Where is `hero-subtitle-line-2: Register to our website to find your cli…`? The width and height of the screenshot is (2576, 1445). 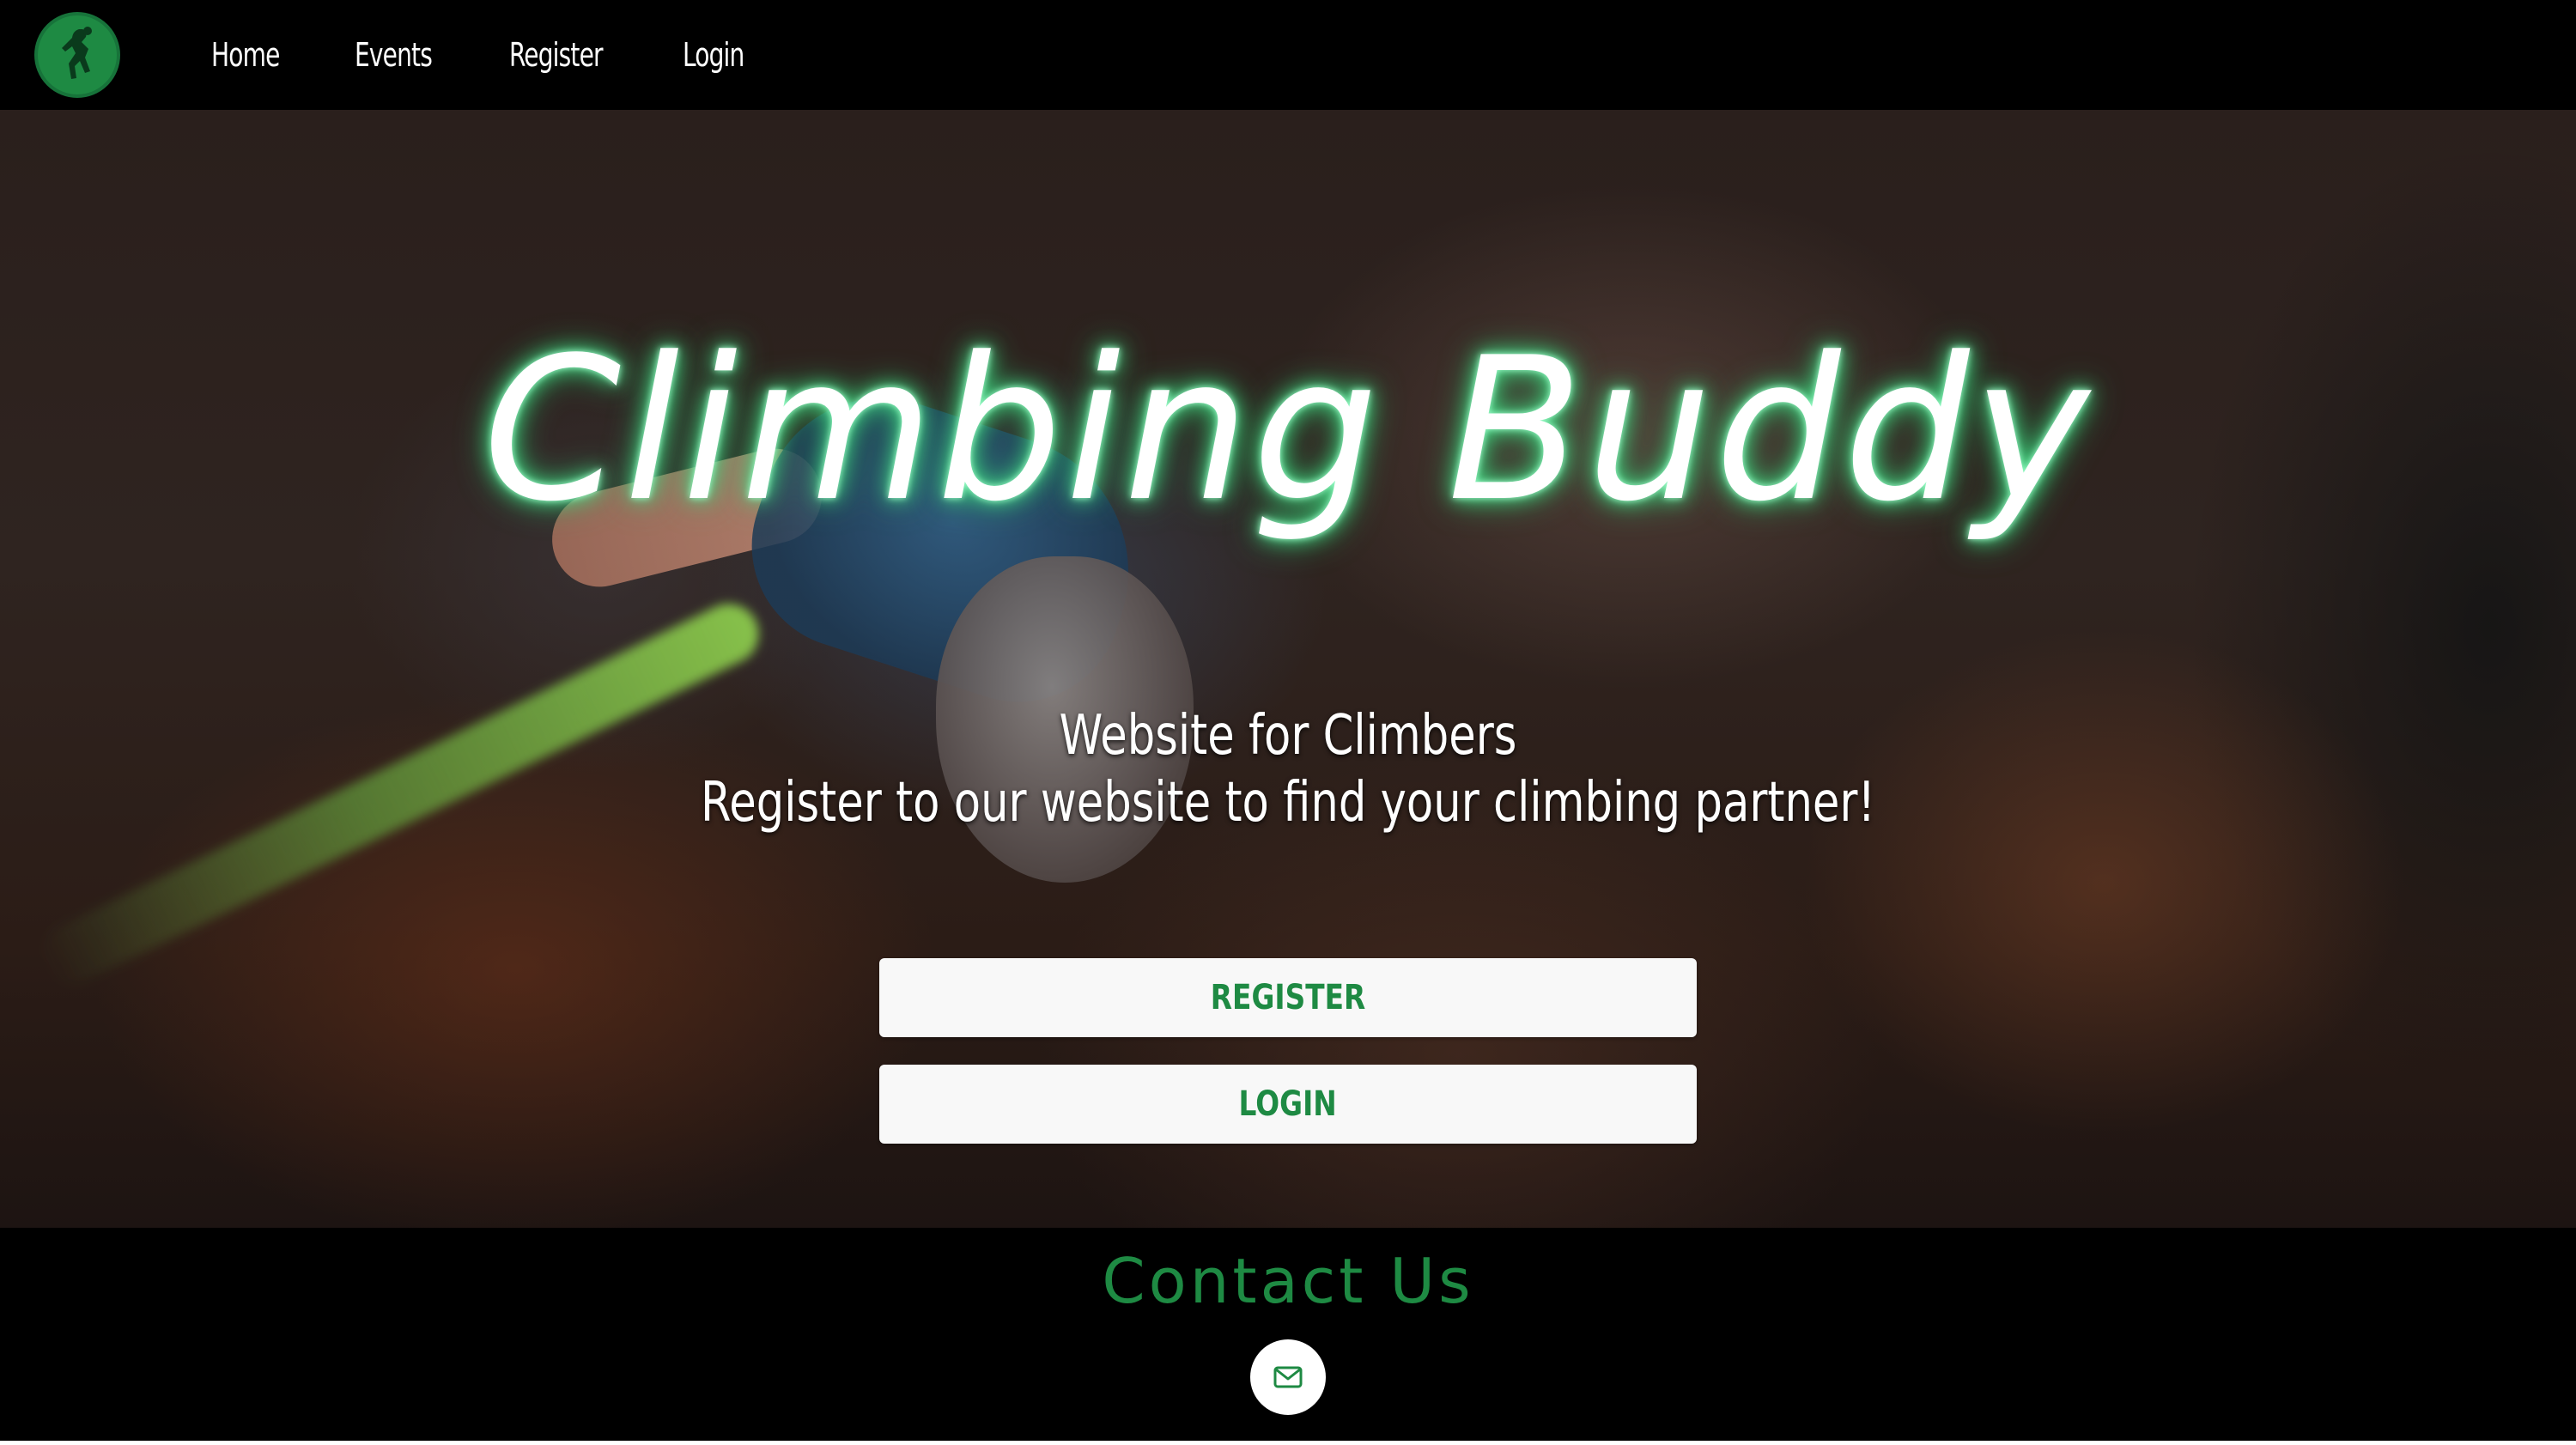 hero-subtitle-line-2: Register to our website to find your cli… is located at coordinates (1288, 803).